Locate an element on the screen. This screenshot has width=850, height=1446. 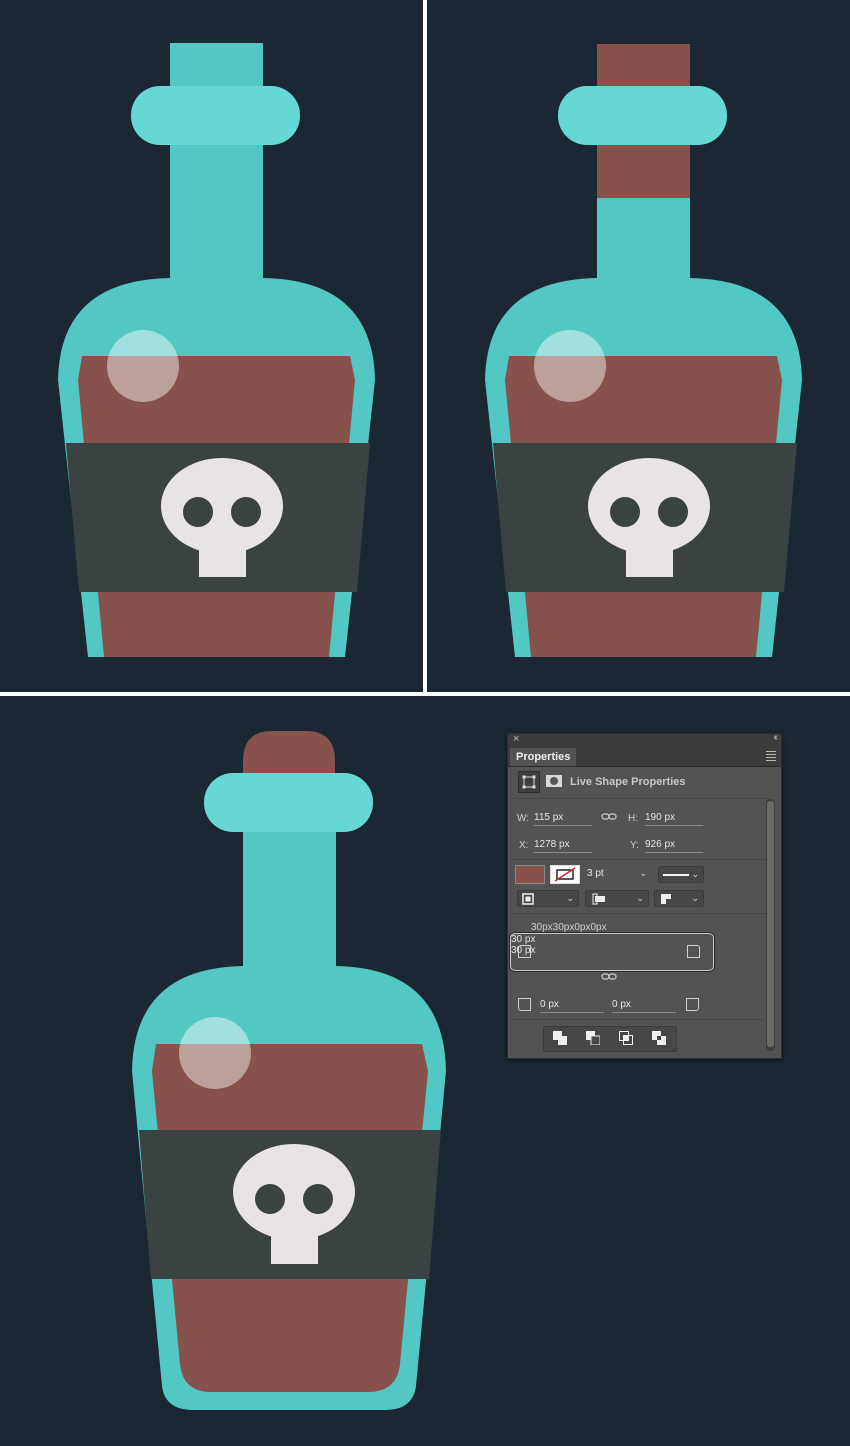
bottom-right-corner-icon is located at coordinates (692, 1004).